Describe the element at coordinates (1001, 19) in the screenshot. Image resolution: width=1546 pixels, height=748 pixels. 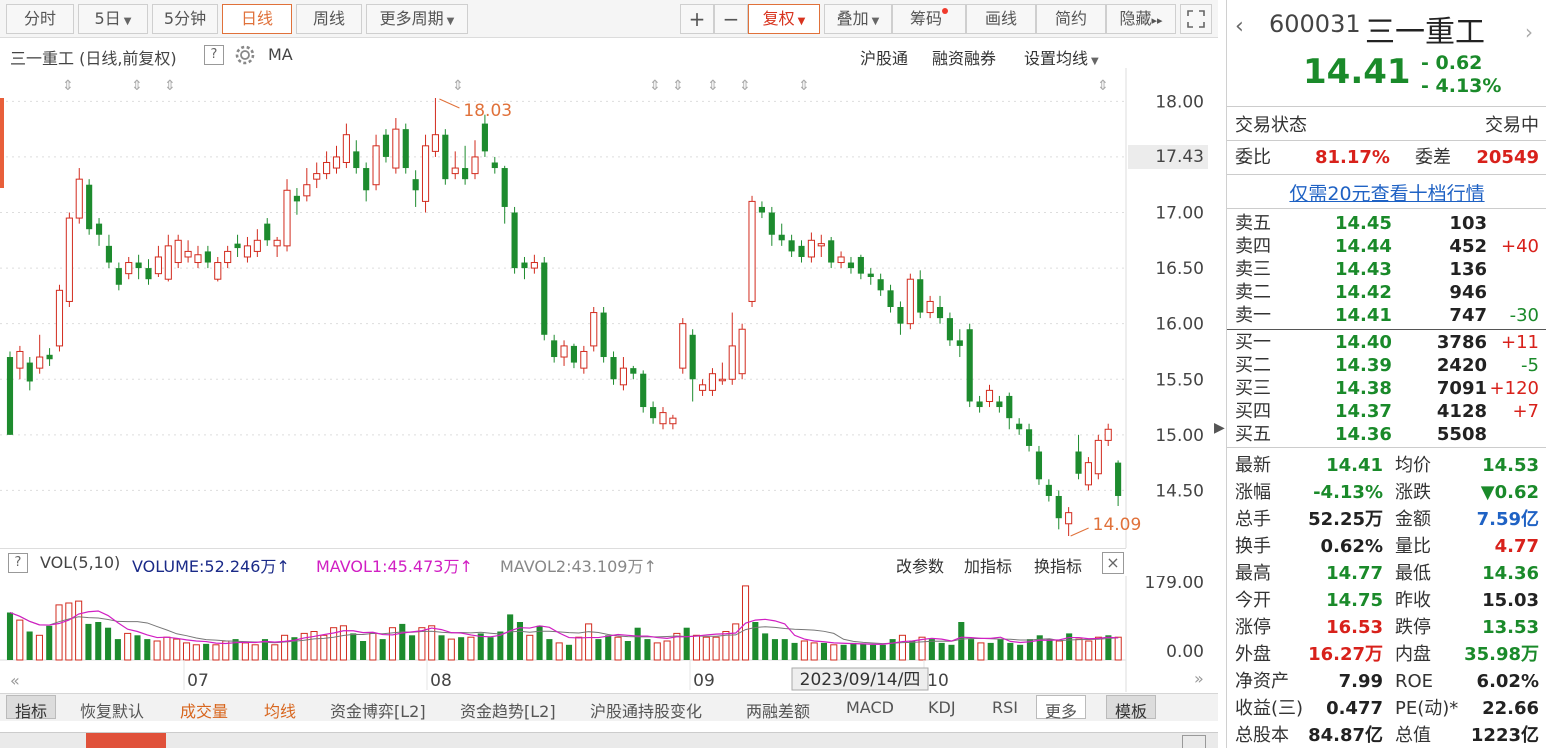
I see `draw-button: 画线` at that location.